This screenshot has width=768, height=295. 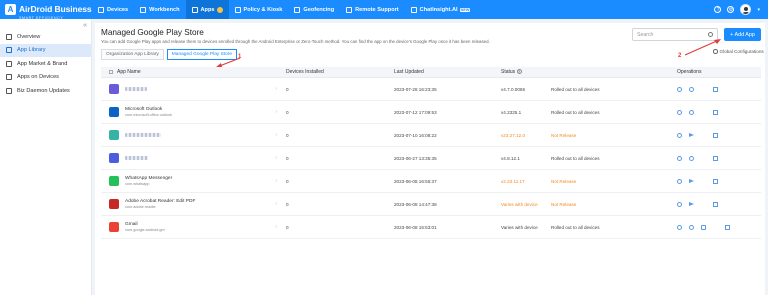 I want to click on last-updated: 2023-07-28 16:23:35, so click(x=415, y=89).